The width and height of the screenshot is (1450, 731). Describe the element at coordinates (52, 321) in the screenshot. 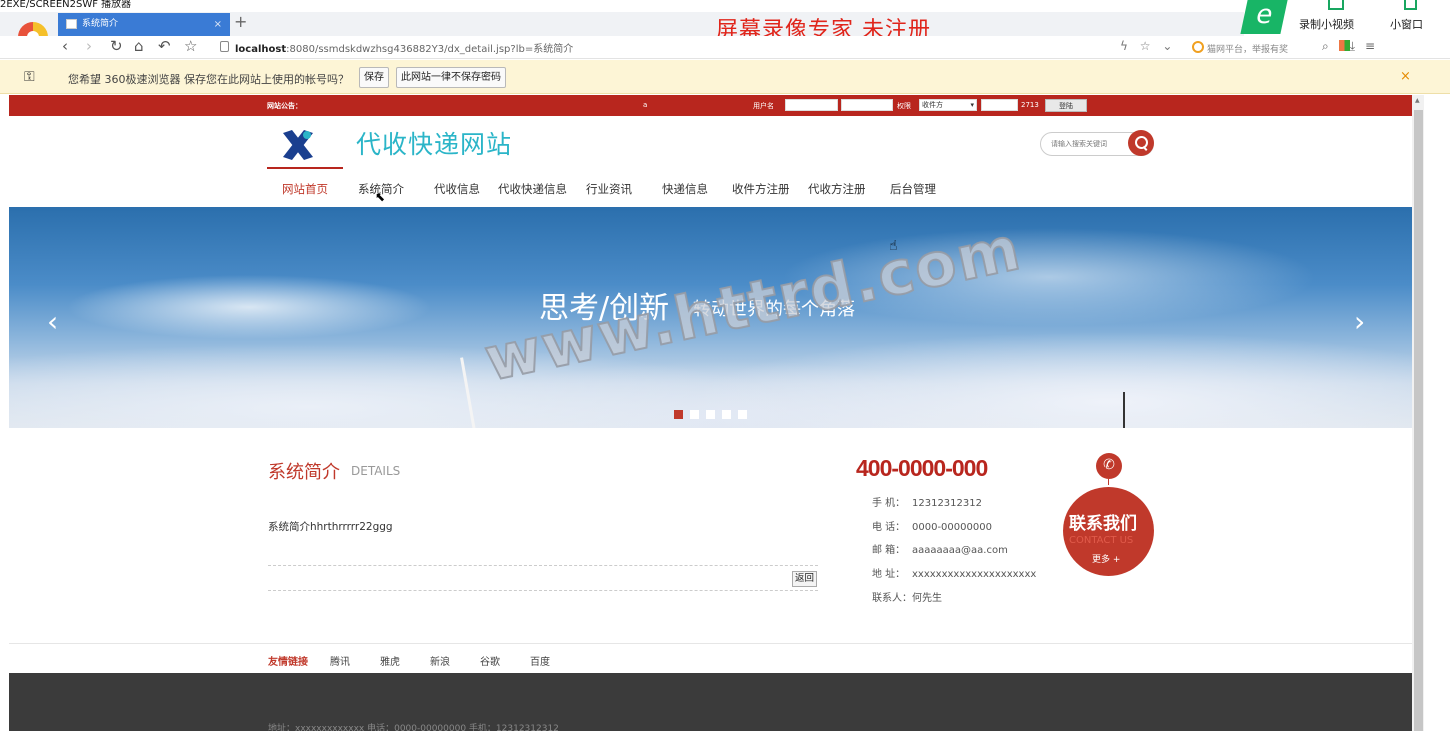

I see `carousel-prev-icon: ‹` at that location.